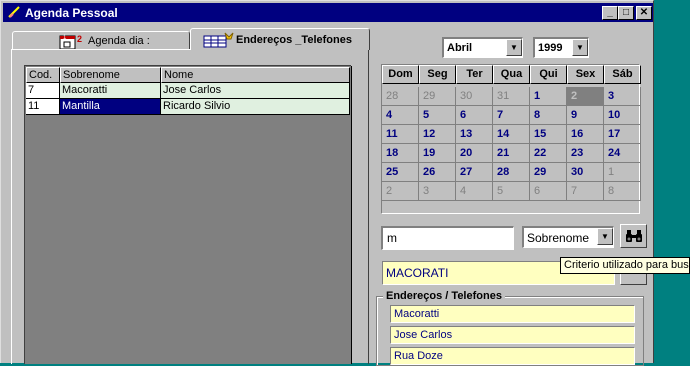  I want to click on tab-agenda-dia: 1 2 Agenda dia :, so click(101, 40).